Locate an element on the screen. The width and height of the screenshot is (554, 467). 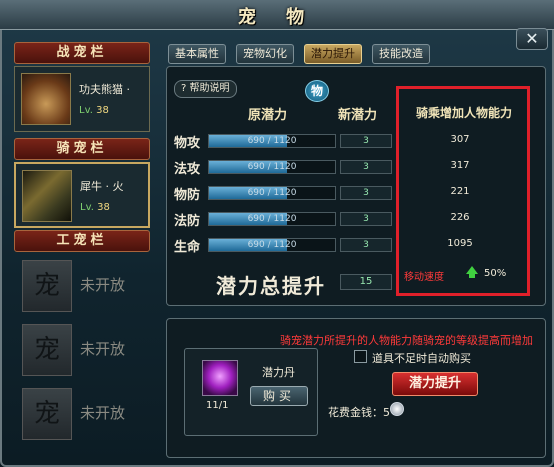
silver-coin-icon is located at coordinates (397, 409).